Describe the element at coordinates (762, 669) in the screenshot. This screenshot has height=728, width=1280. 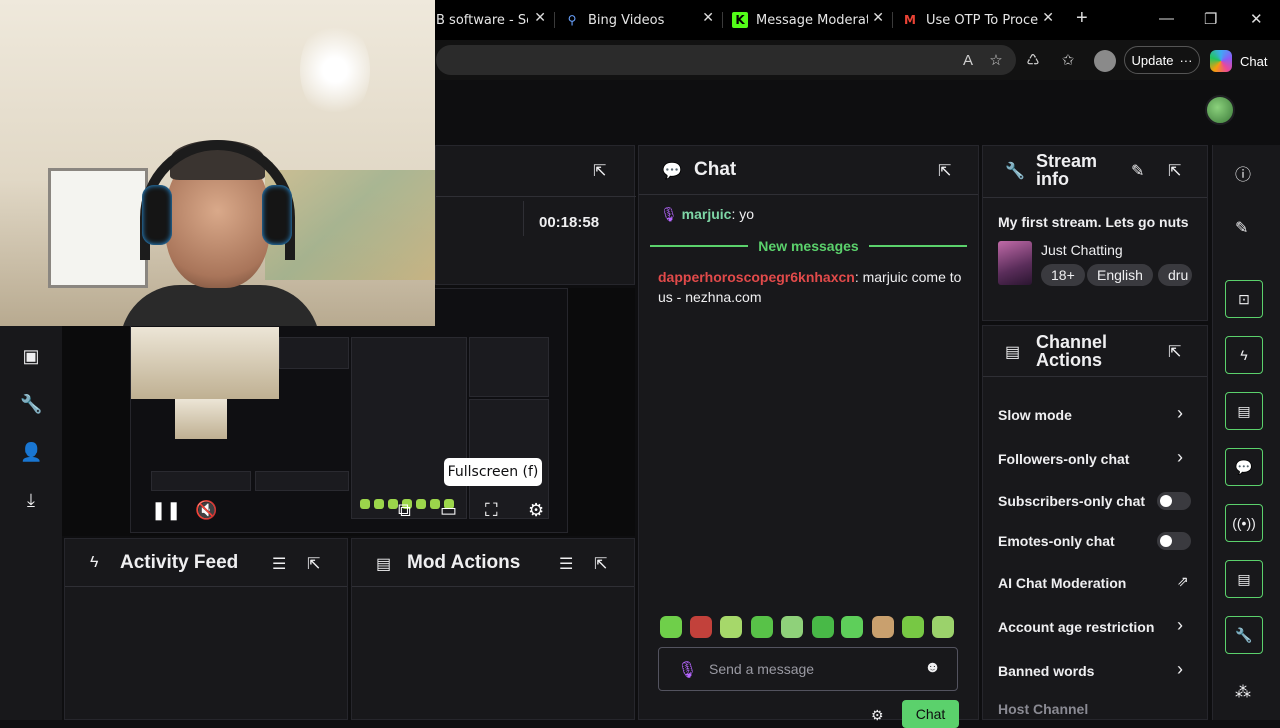
I see `chat-input-placeholder: Send a message` at that location.